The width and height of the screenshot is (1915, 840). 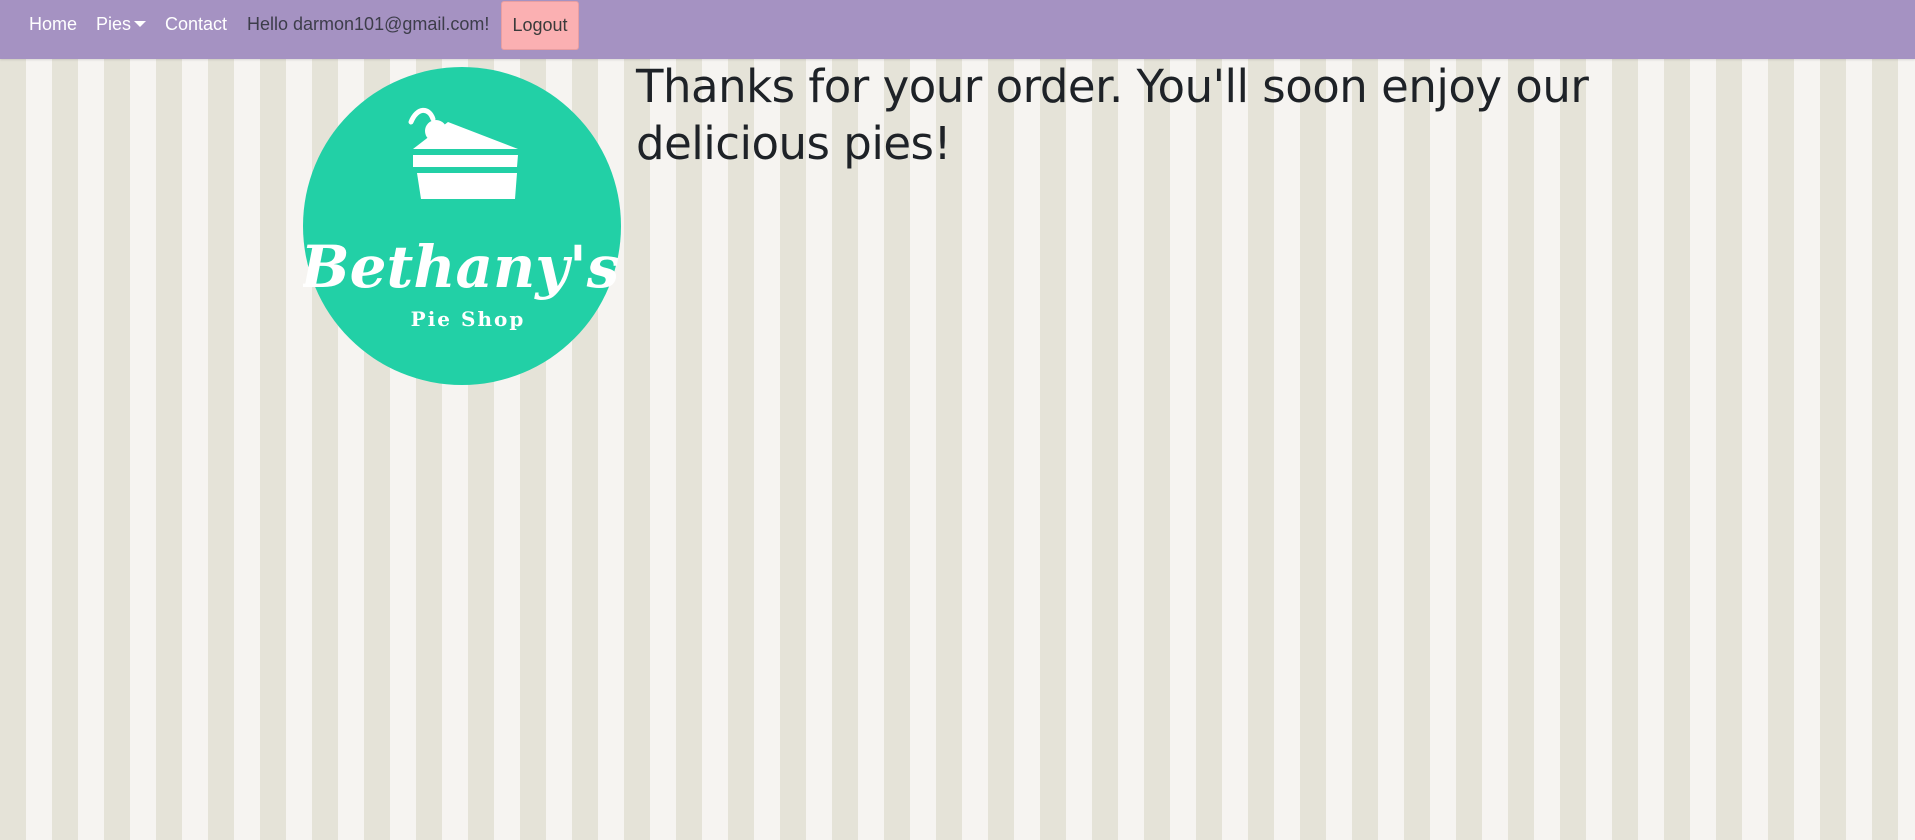 I want to click on nav-pies-label: Pies, so click(x=114, y=24).